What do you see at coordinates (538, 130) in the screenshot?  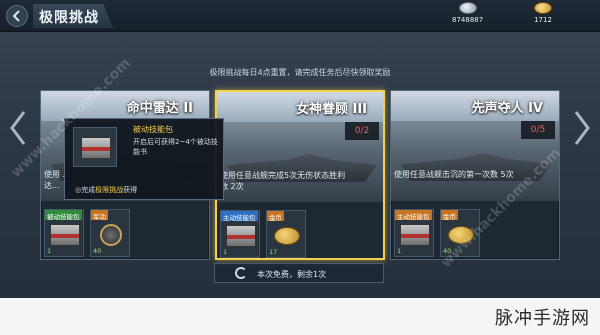 I see `progress-counter: 0/5` at bounding box center [538, 130].